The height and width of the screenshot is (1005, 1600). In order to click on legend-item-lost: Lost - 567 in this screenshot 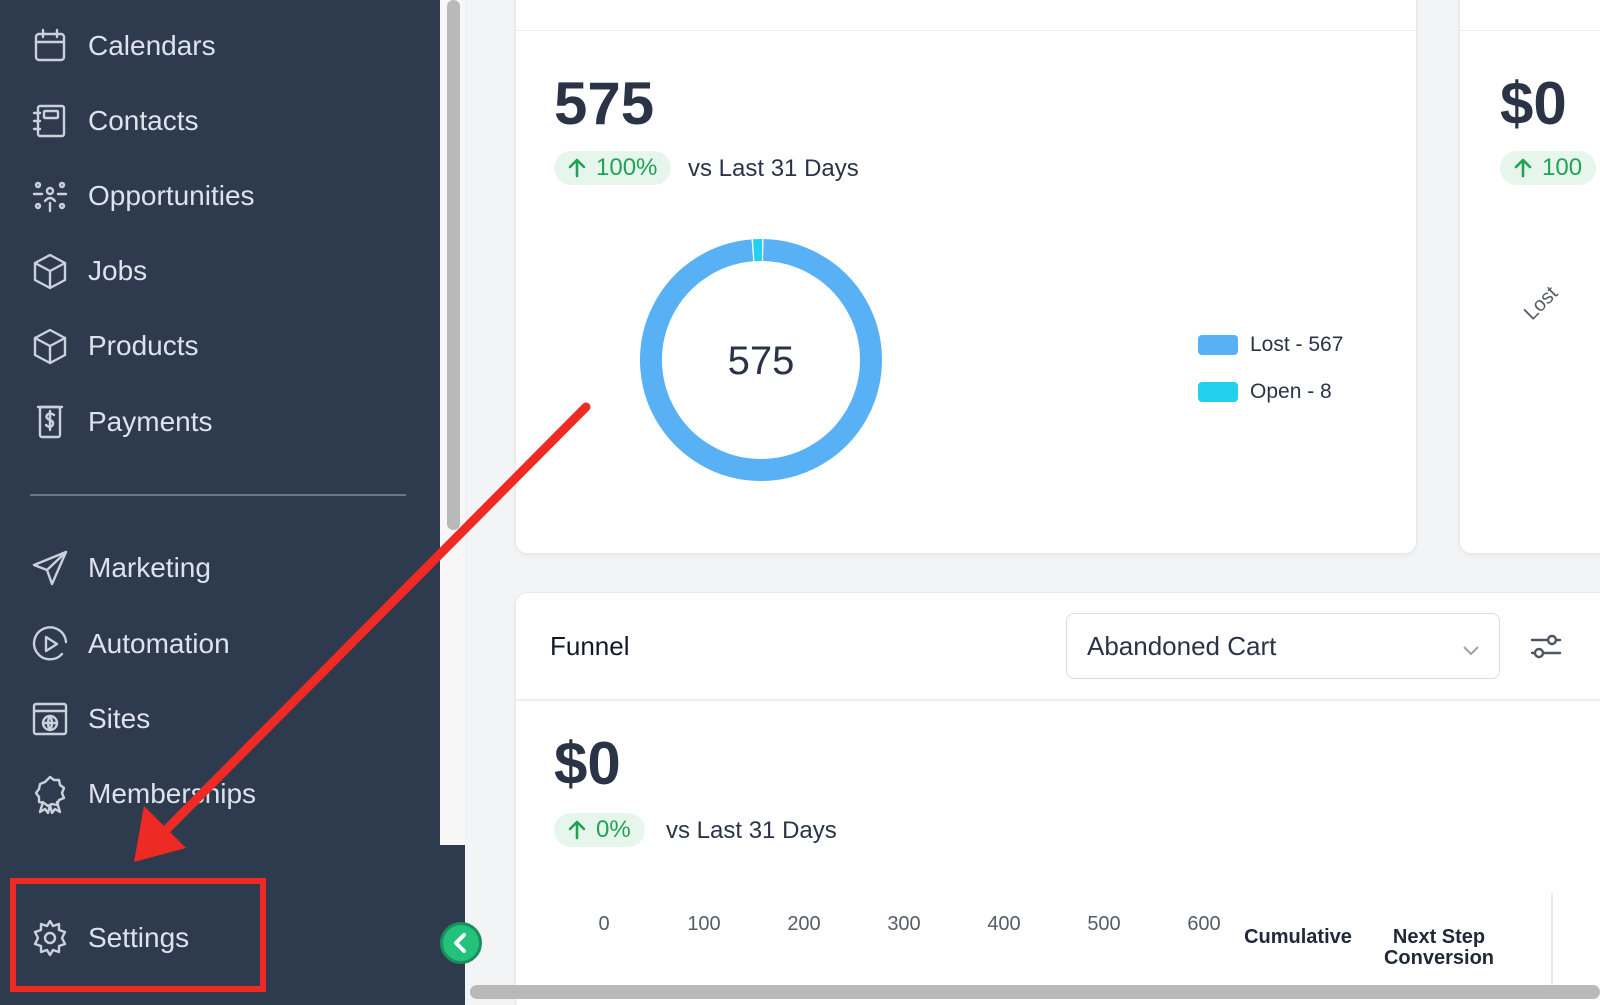, I will do `click(1270, 345)`.